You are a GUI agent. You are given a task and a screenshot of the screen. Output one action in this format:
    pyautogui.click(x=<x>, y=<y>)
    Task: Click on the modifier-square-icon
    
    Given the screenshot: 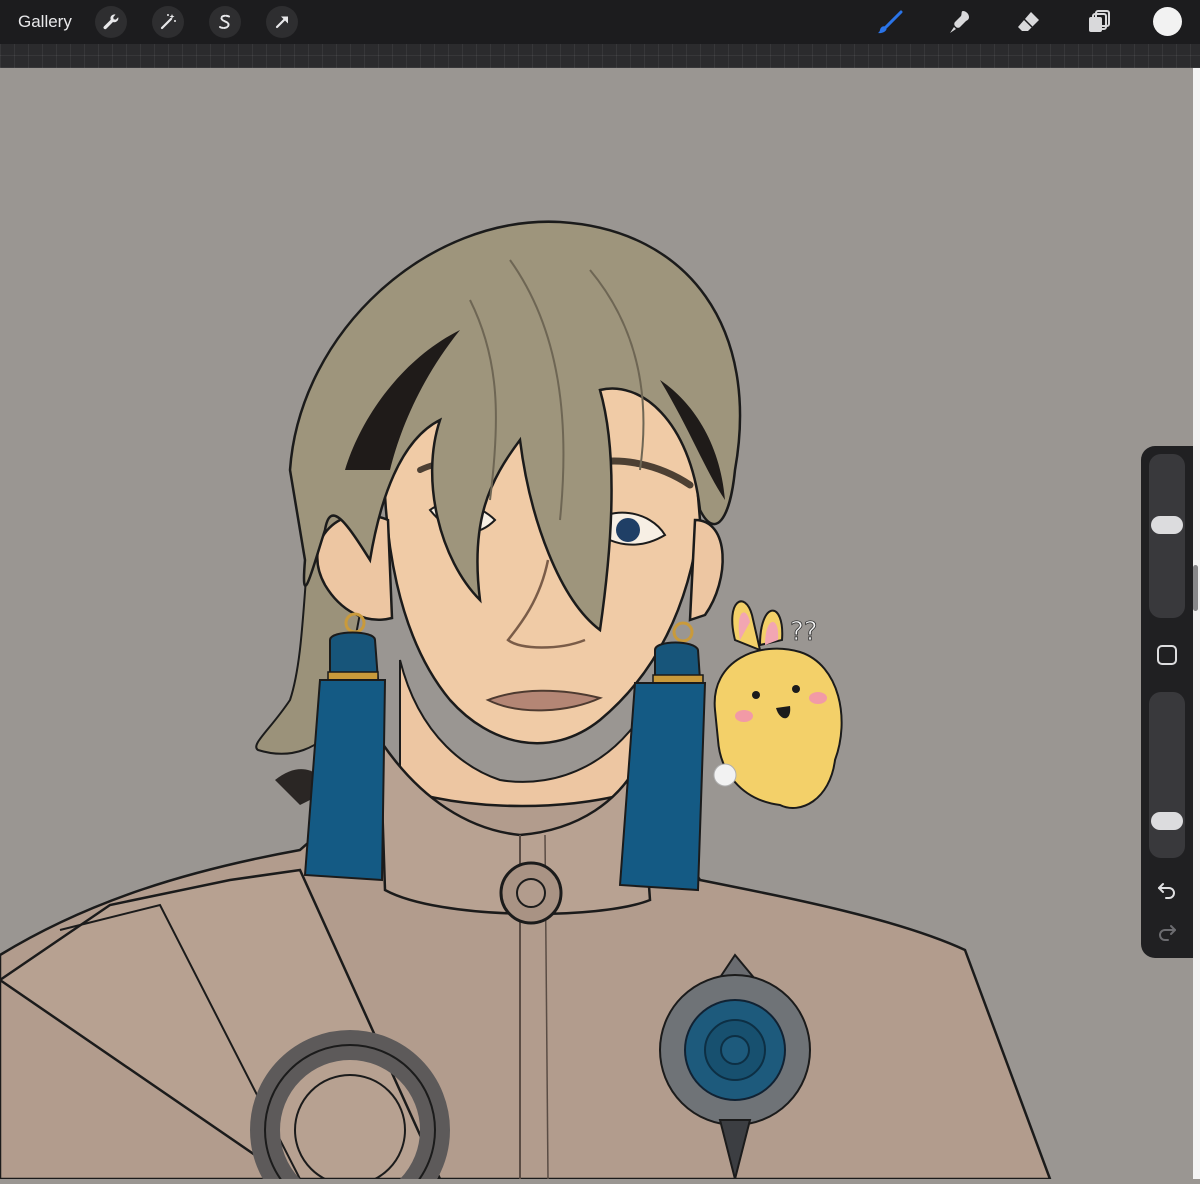 What is the action you would take?
    pyautogui.click(x=1167, y=655)
    